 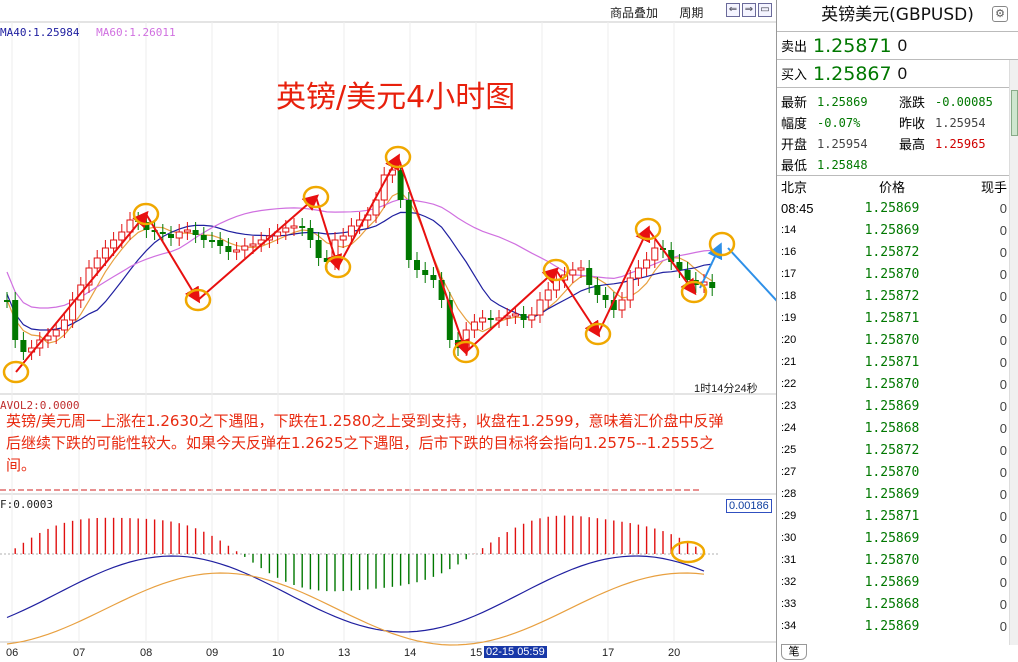 What do you see at coordinates (897, 516) in the screenshot?
I see `tick-row: :29 1.25871 0` at bounding box center [897, 516].